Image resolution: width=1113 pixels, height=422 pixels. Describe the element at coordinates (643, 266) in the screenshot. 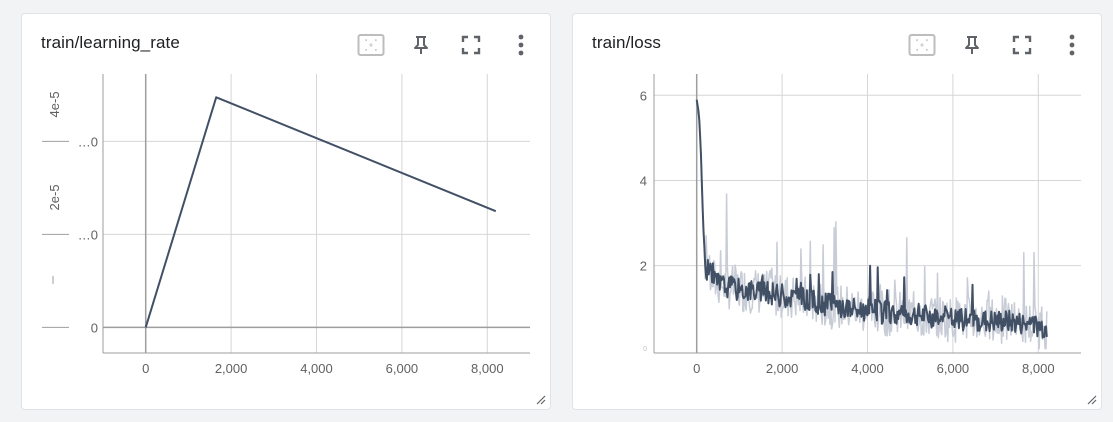

I see `y-tick-label: 2` at that location.